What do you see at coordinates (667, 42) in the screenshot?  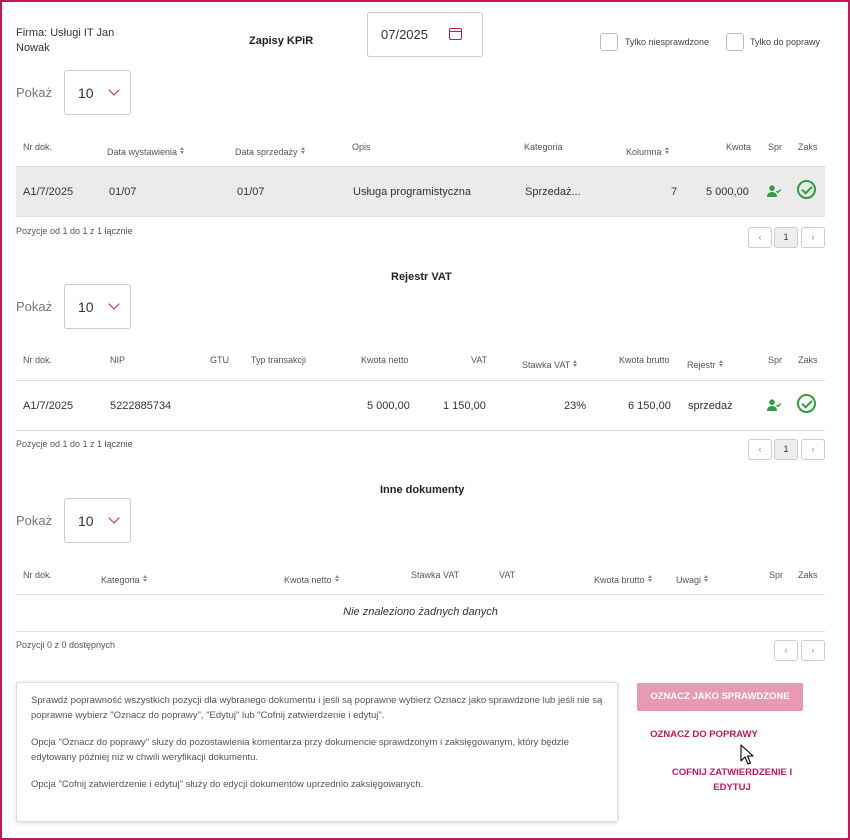 I see `filter-unchecked-label: Tylko niesprawdzone` at bounding box center [667, 42].